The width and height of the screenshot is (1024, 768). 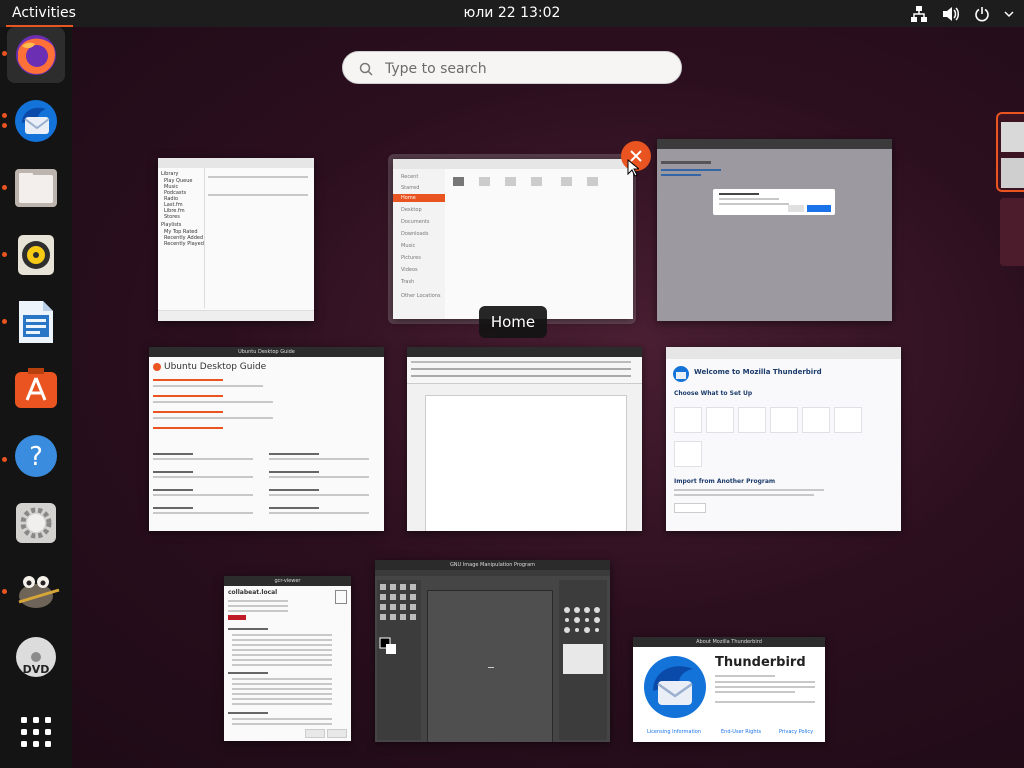 What do you see at coordinates (784, 420) in the screenshot?
I see `setup-chat-button` at bounding box center [784, 420].